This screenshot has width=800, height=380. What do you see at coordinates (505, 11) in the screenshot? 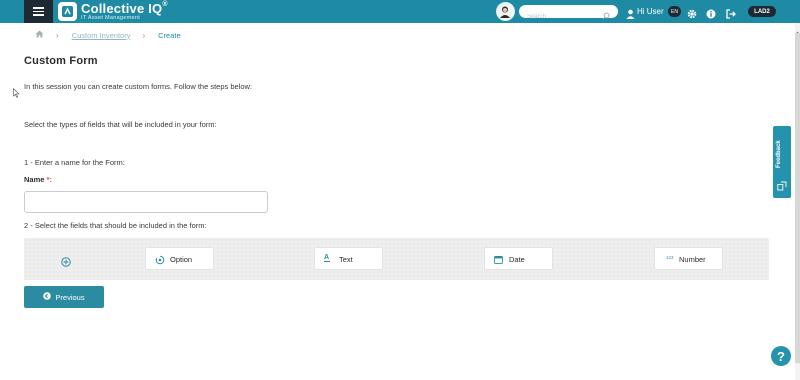
I see `avatar` at bounding box center [505, 11].